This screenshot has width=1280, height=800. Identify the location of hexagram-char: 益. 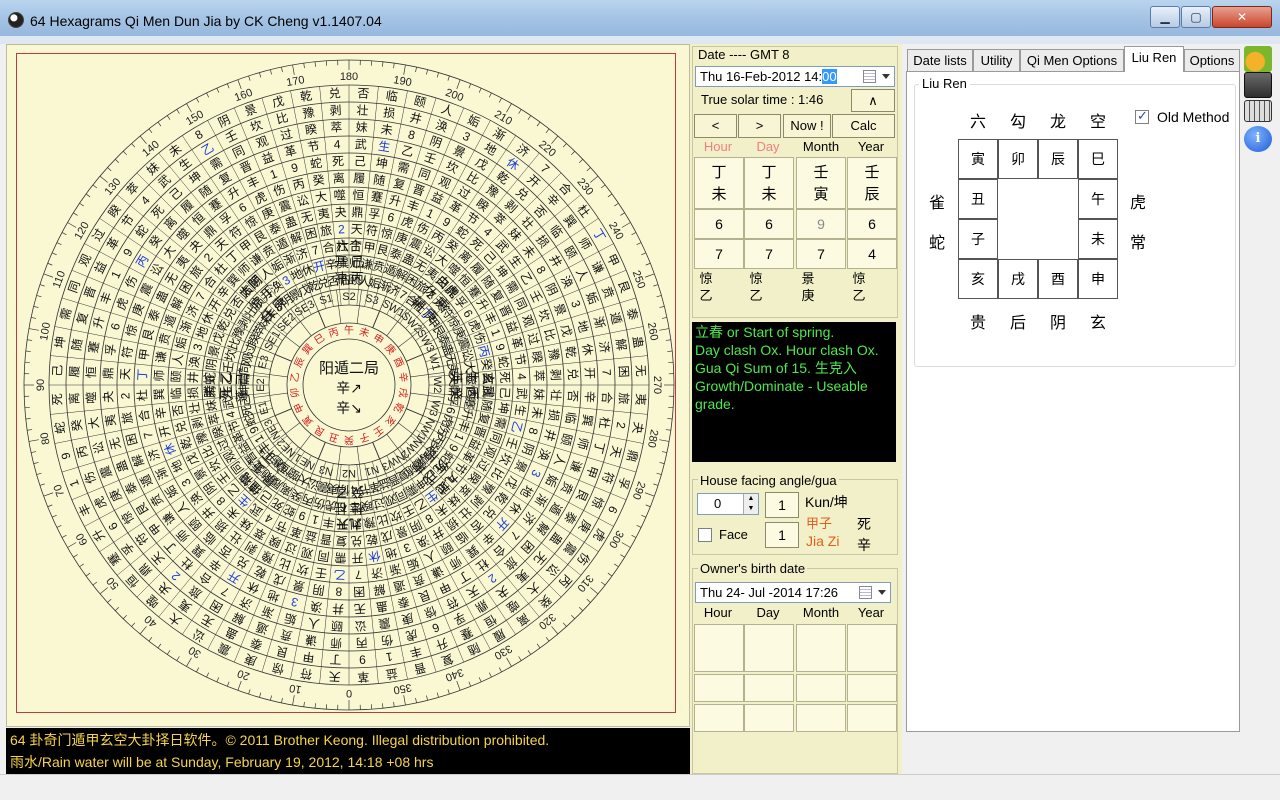
(511, 327).